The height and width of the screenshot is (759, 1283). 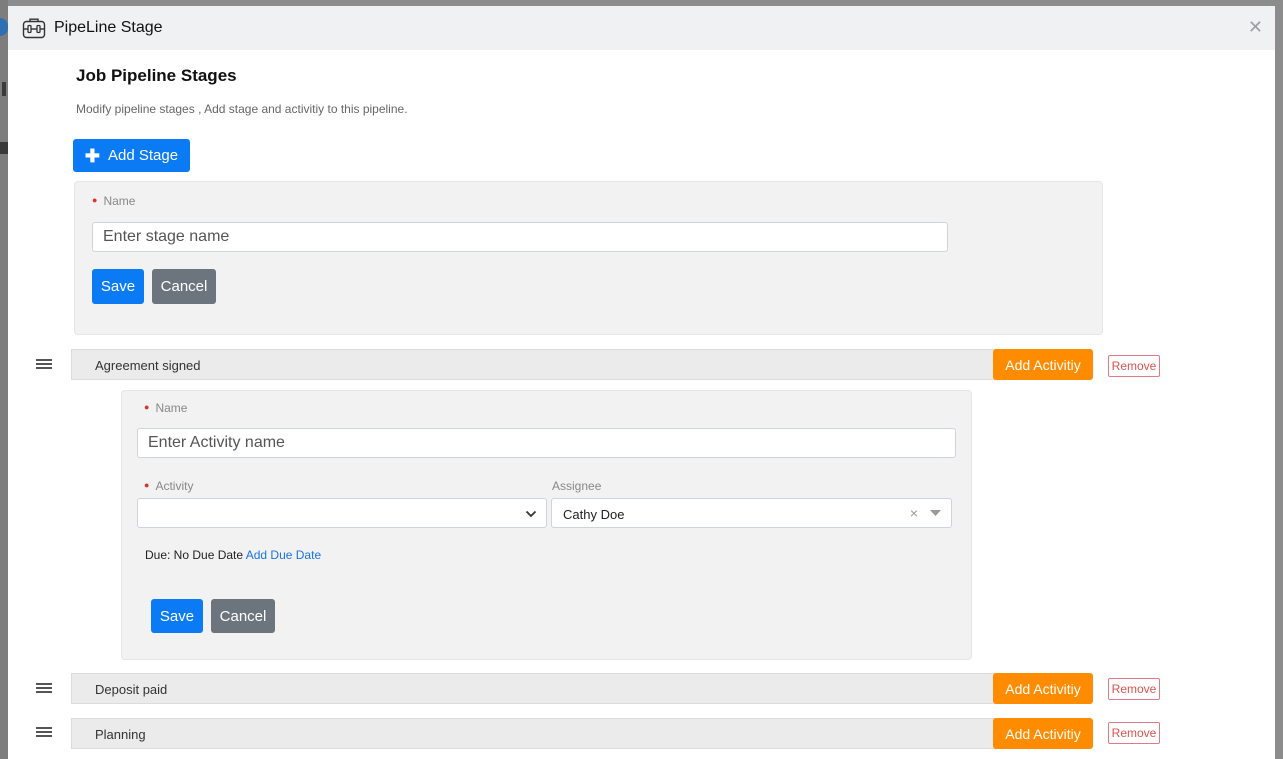 What do you see at coordinates (342, 513) in the screenshot?
I see `activity-type-select` at bounding box center [342, 513].